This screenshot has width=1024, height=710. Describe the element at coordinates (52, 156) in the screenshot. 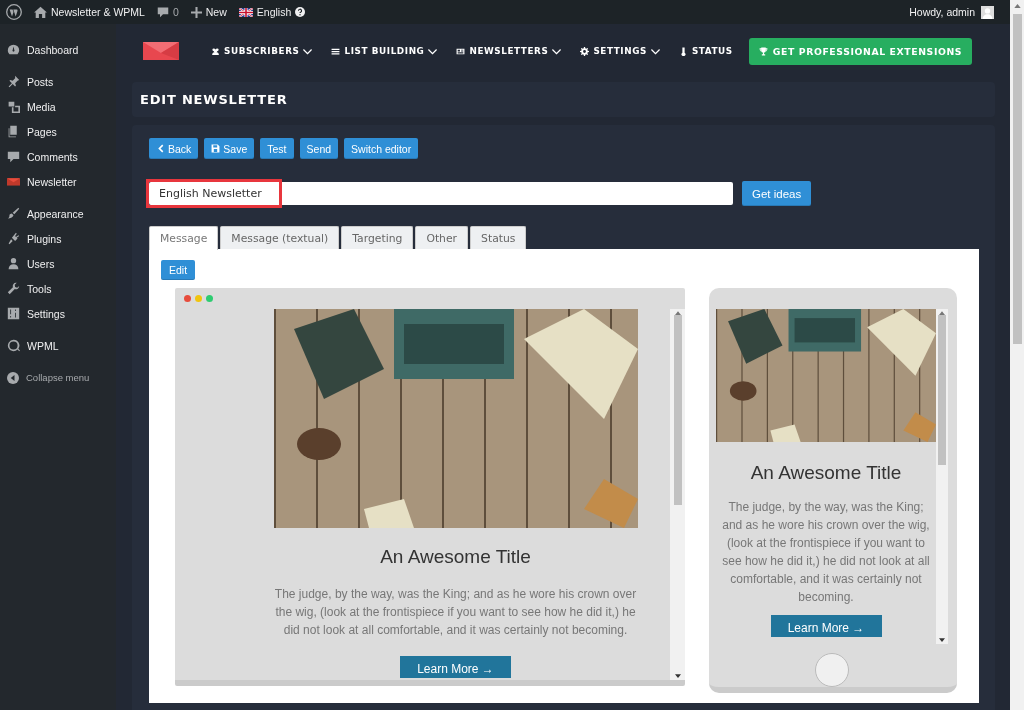

I see `sidebar-menu-item: Comments` at that location.